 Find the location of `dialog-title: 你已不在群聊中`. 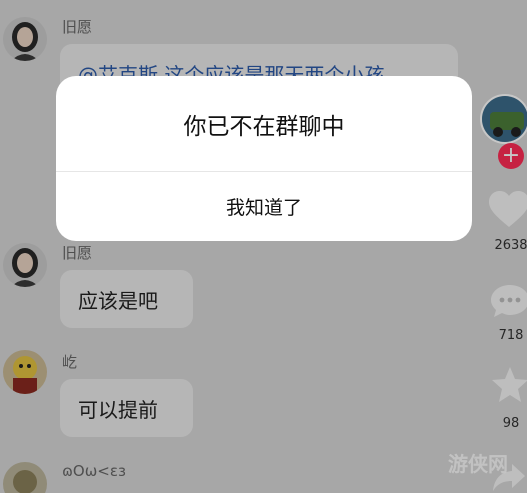

dialog-title: 你已不在群聊中 is located at coordinates (264, 126).